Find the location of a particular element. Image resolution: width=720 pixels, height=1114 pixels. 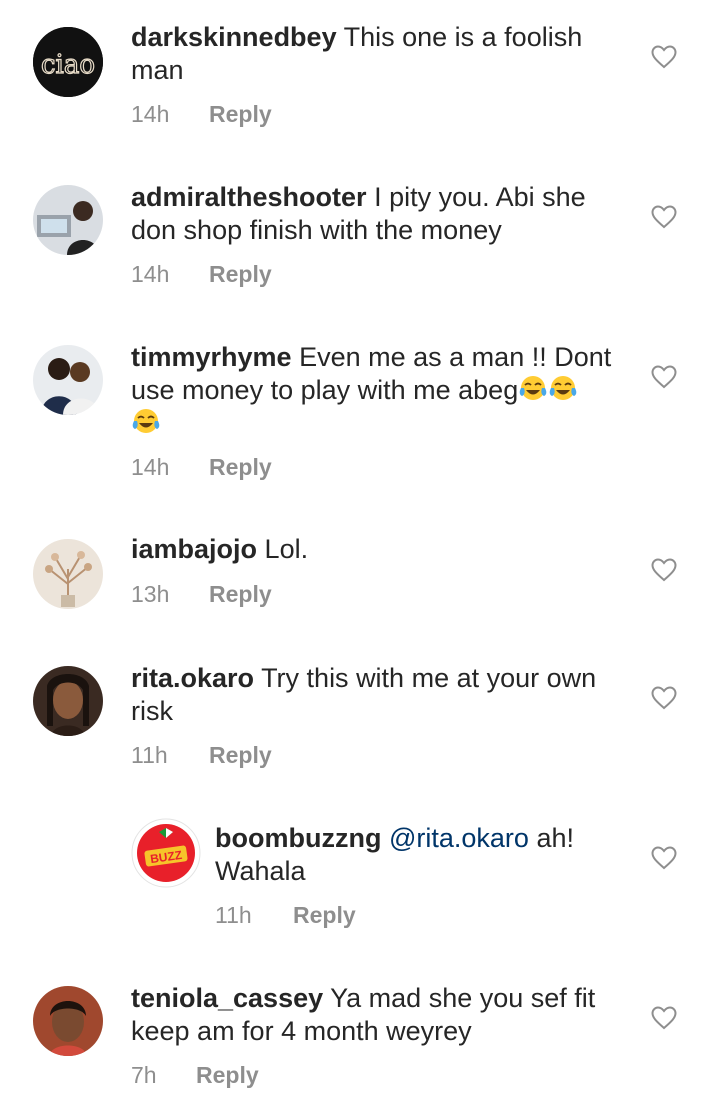

svg-text: ciao is located at coordinates (68, 65).